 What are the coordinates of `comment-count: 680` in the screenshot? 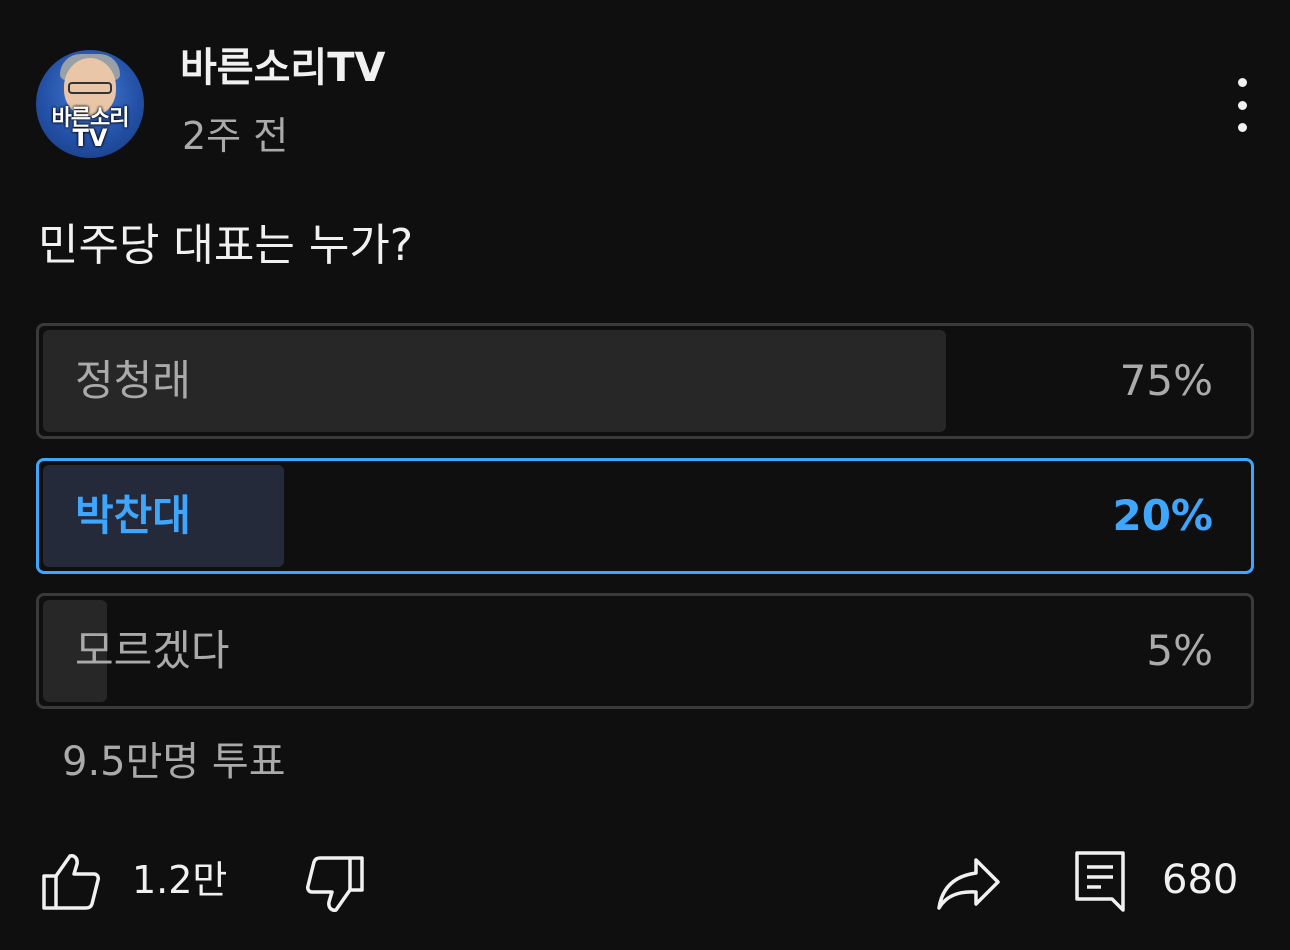 It's located at (1200, 880).